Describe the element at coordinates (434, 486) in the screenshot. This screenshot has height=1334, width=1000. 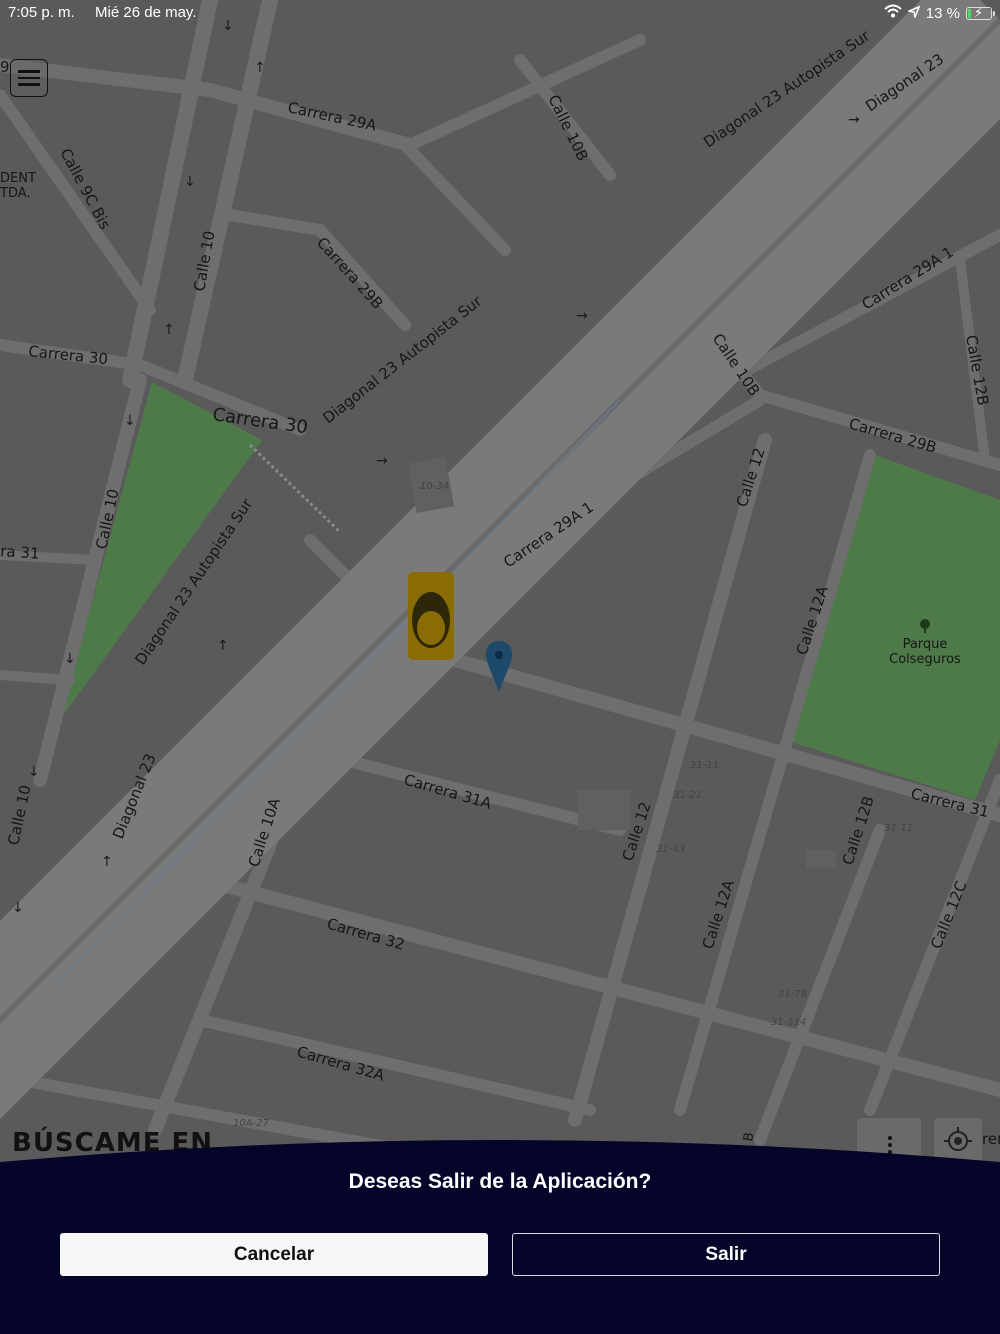
I see `address-label: 10-34` at that location.